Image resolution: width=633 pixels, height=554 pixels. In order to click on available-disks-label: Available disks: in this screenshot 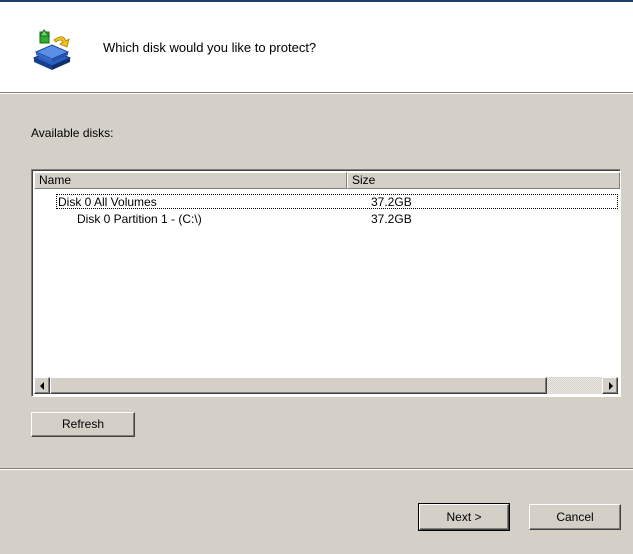, I will do `click(72, 133)`.